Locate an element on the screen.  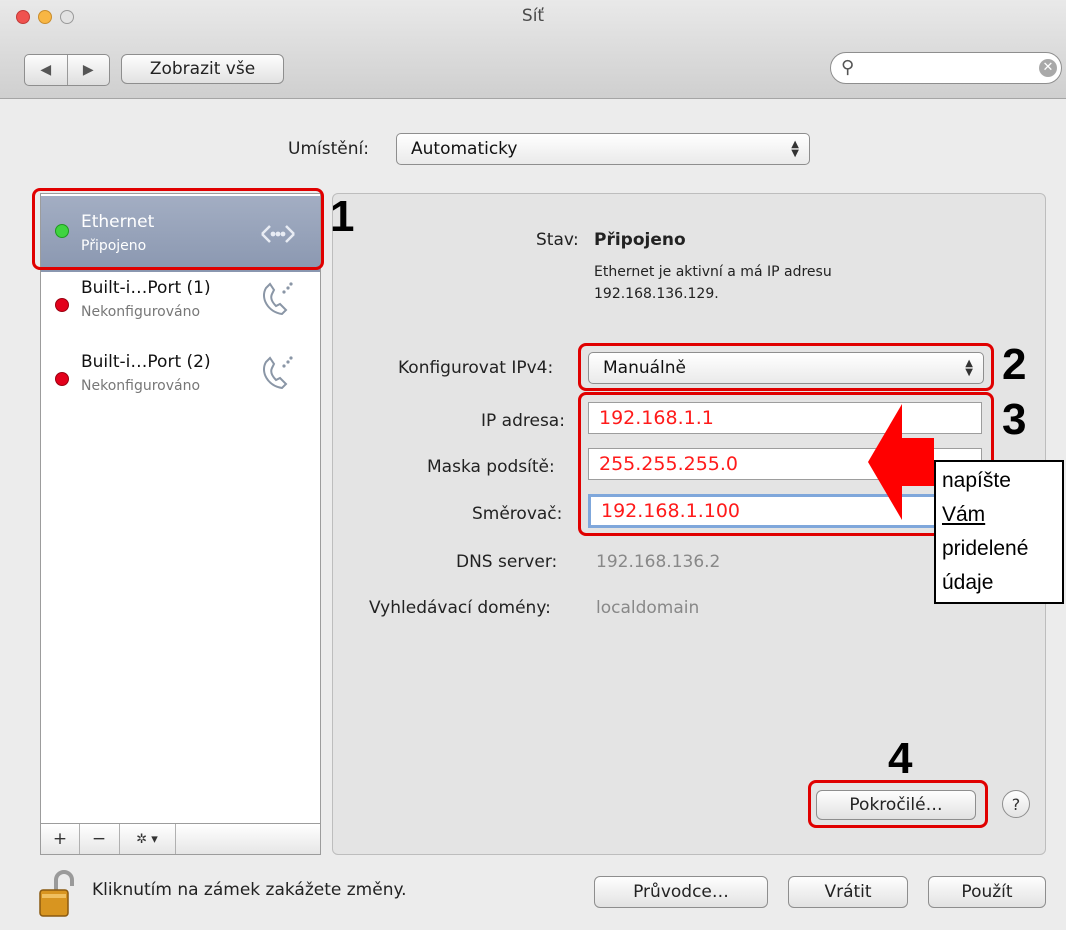
popup-arrows-icon: ▲ ▼ is located at coordinates (795, 149).